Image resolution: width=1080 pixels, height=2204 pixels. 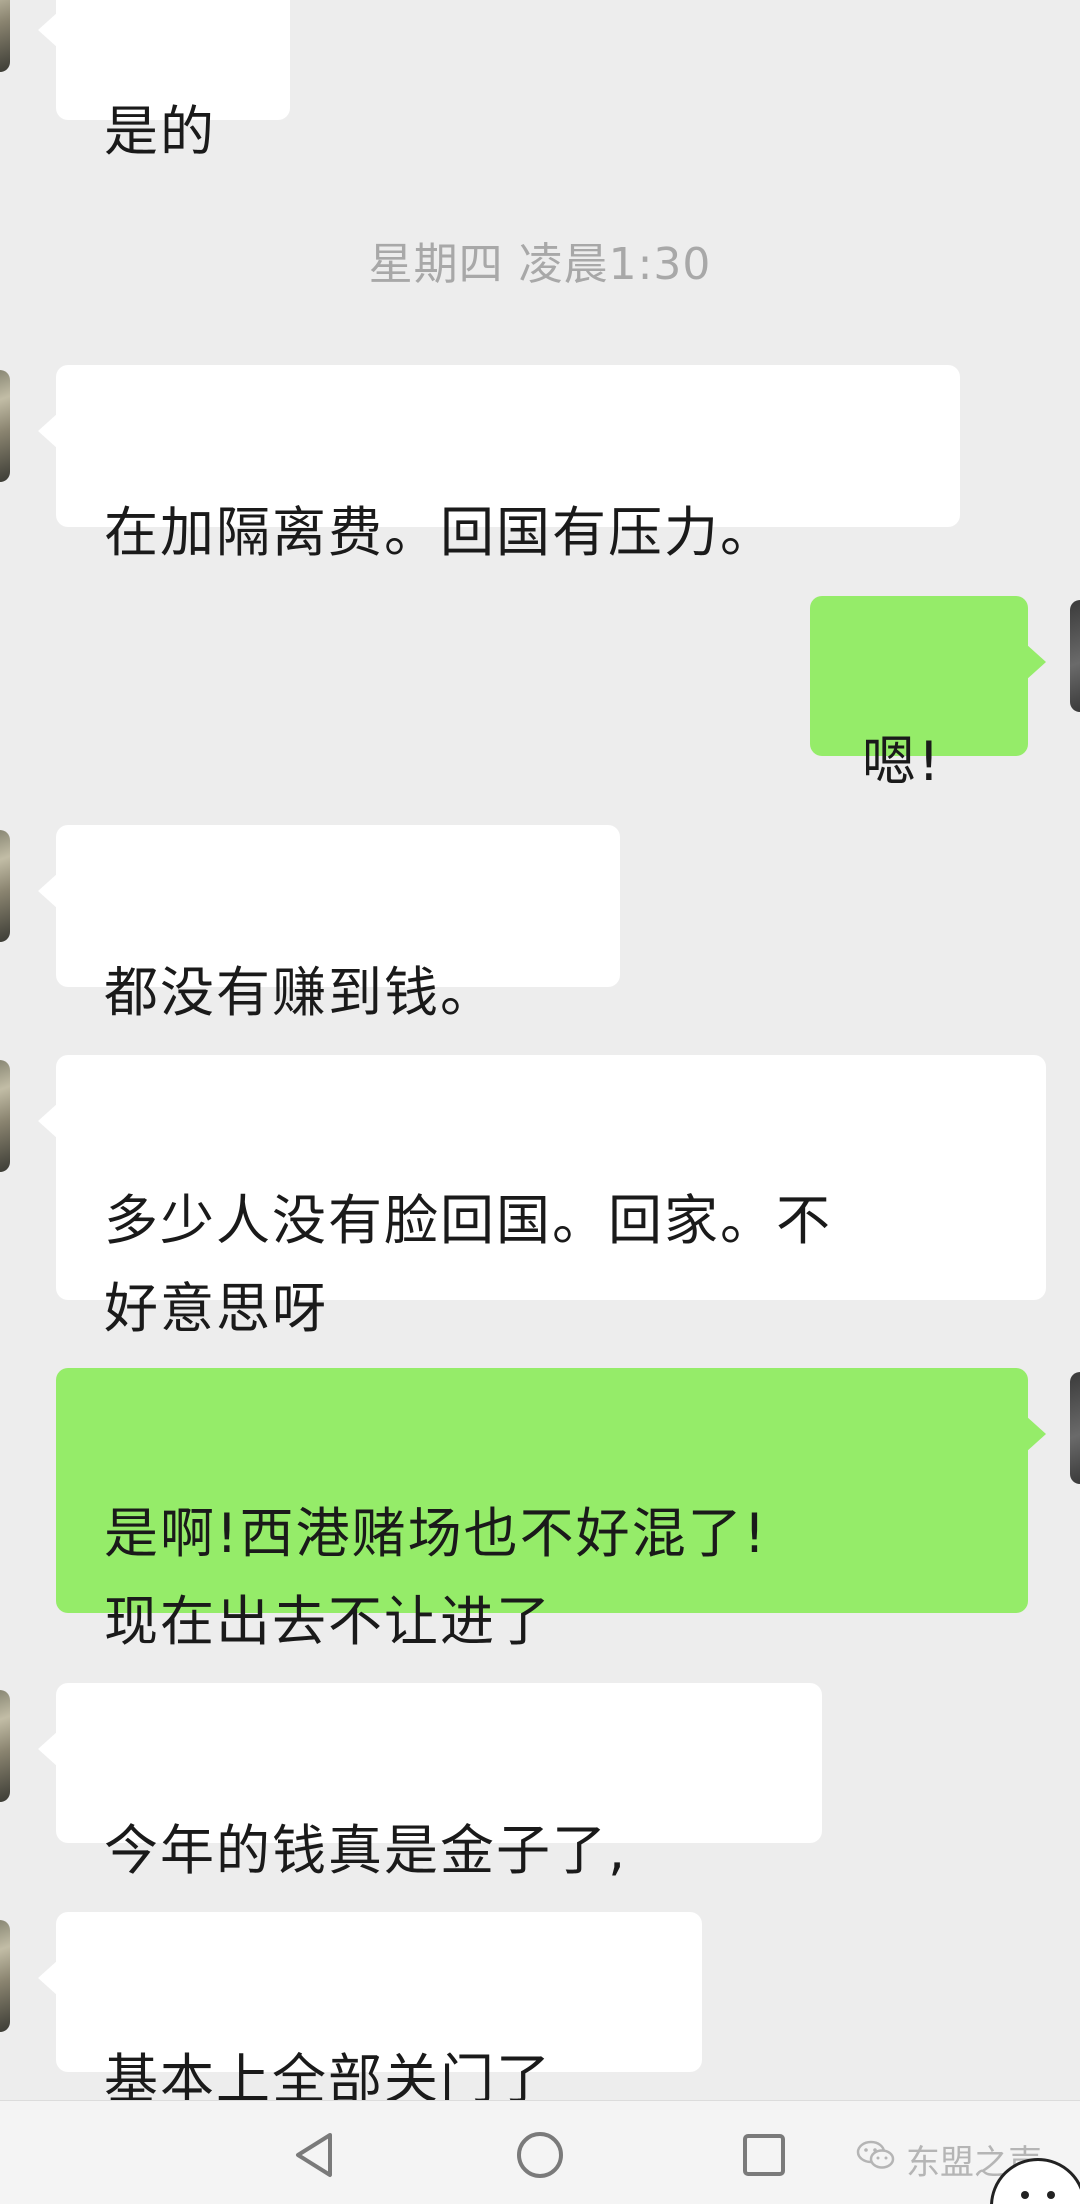 What do you see at coordinates (430, 1782) in the screenshot?
I see `incoming-message-bubble: 今年的钱真是金子了,` at bounding box center [430, 1782].